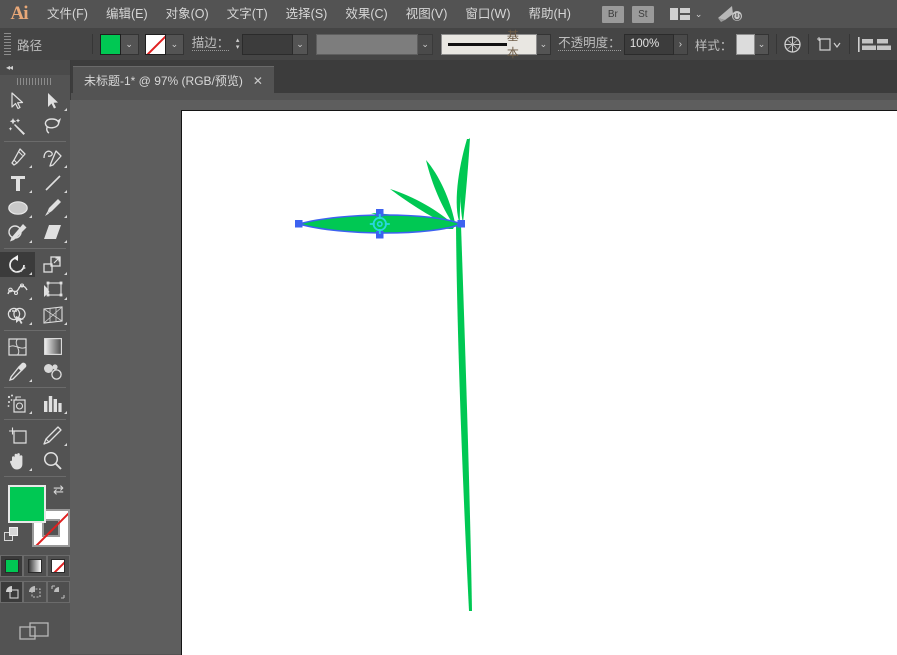 This screenshot has height=655, width=897. I want to click on fill-color-control: ⌄, so click(119, 44).